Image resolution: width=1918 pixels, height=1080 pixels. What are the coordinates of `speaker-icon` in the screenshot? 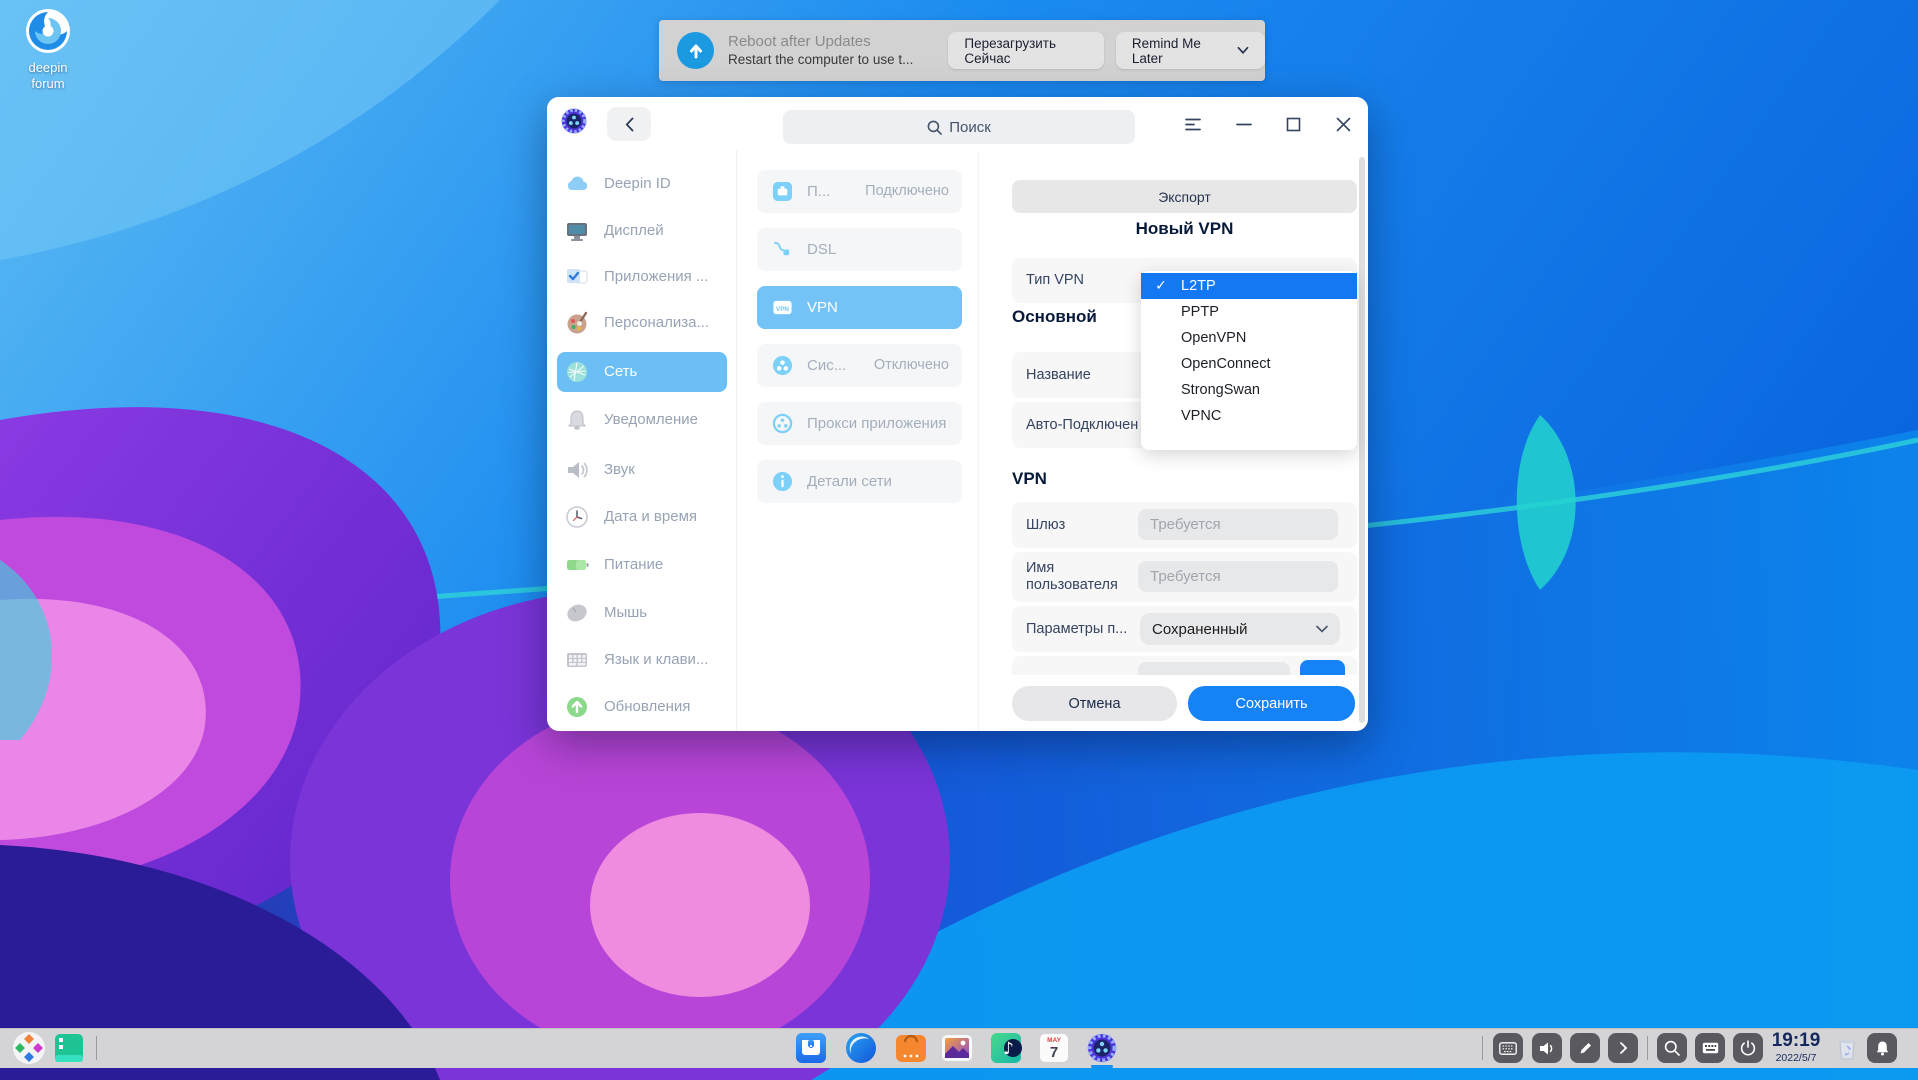 It's located at (578, 470).